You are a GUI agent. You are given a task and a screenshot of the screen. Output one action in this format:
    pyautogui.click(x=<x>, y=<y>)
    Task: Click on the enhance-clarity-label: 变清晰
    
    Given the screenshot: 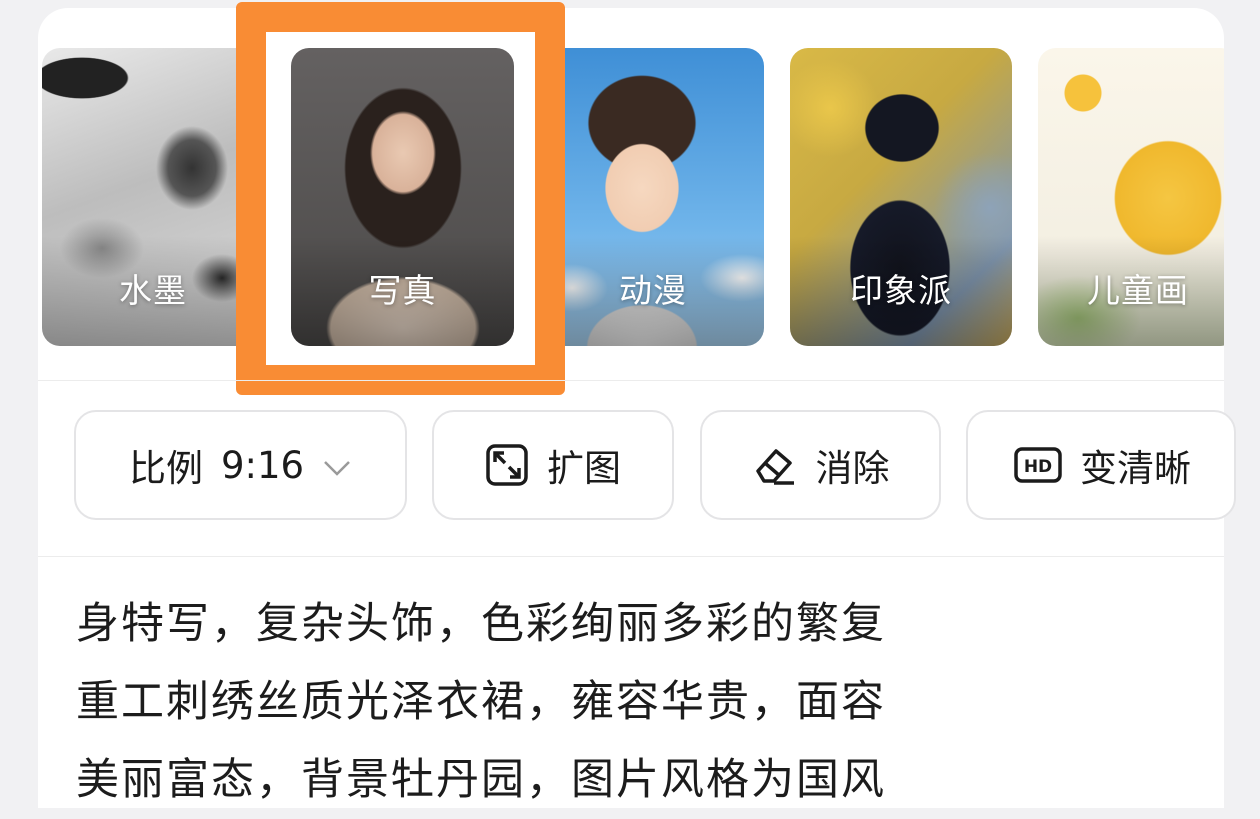 What is the action you would take?
    pyautogui.click(x=1135, y=468)
    